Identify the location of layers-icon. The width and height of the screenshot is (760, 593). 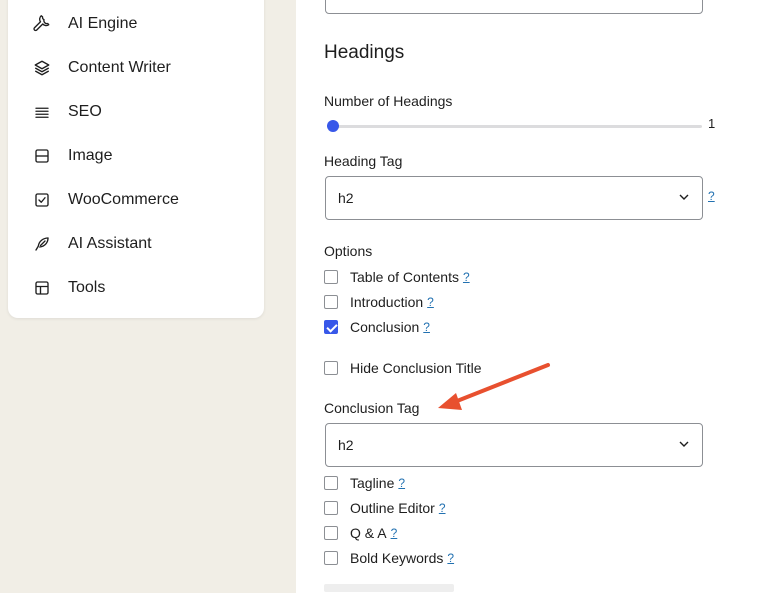
(42, 68).